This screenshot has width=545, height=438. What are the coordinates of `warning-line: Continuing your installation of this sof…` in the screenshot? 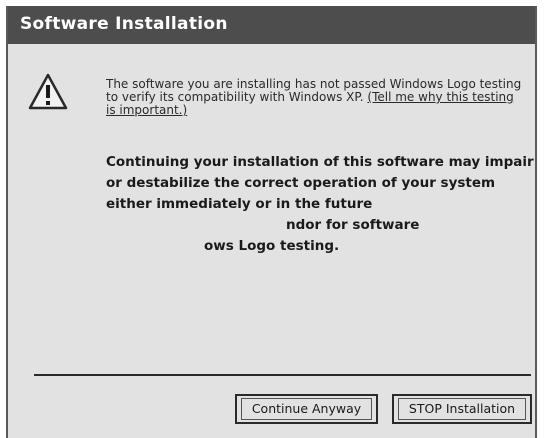 It's located at (320, 162).